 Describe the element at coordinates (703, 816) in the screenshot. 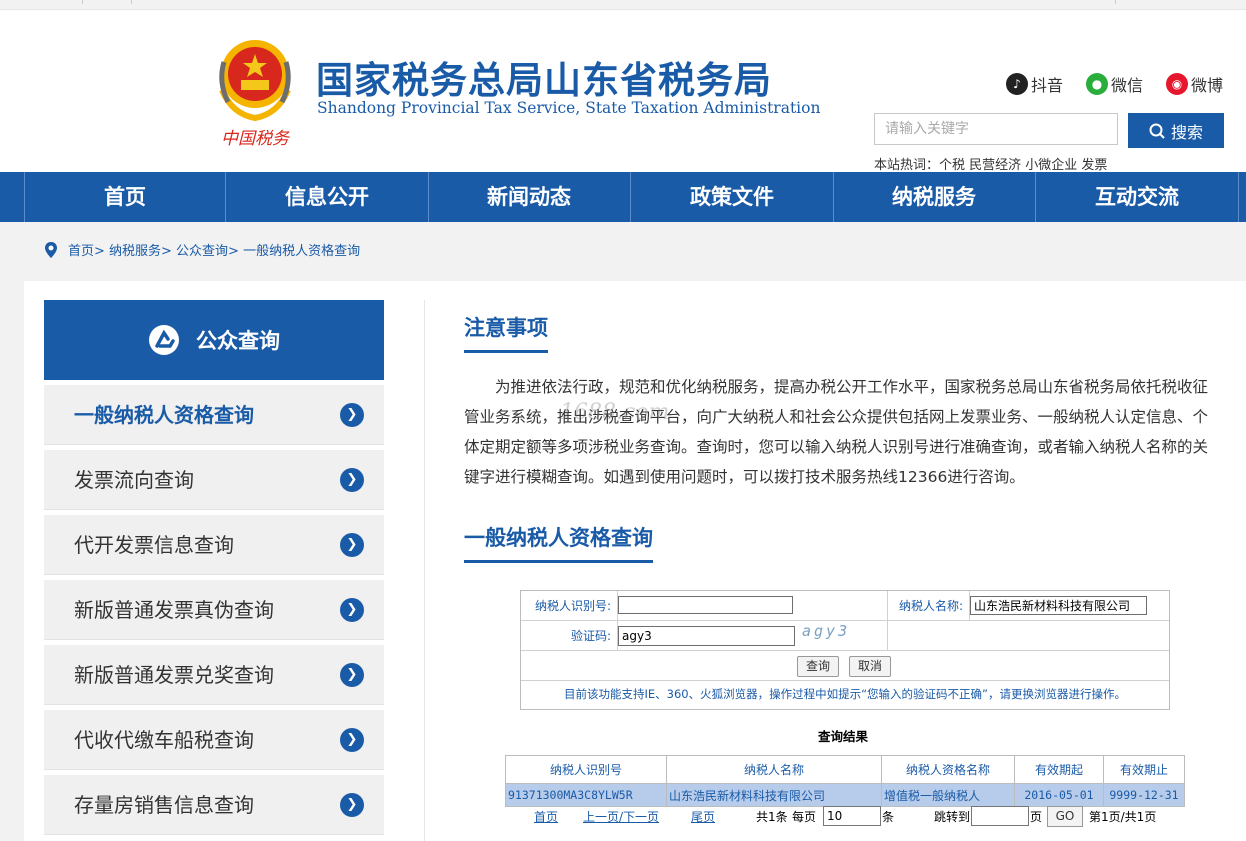

I see `last-page-link: 尾页` at that location.